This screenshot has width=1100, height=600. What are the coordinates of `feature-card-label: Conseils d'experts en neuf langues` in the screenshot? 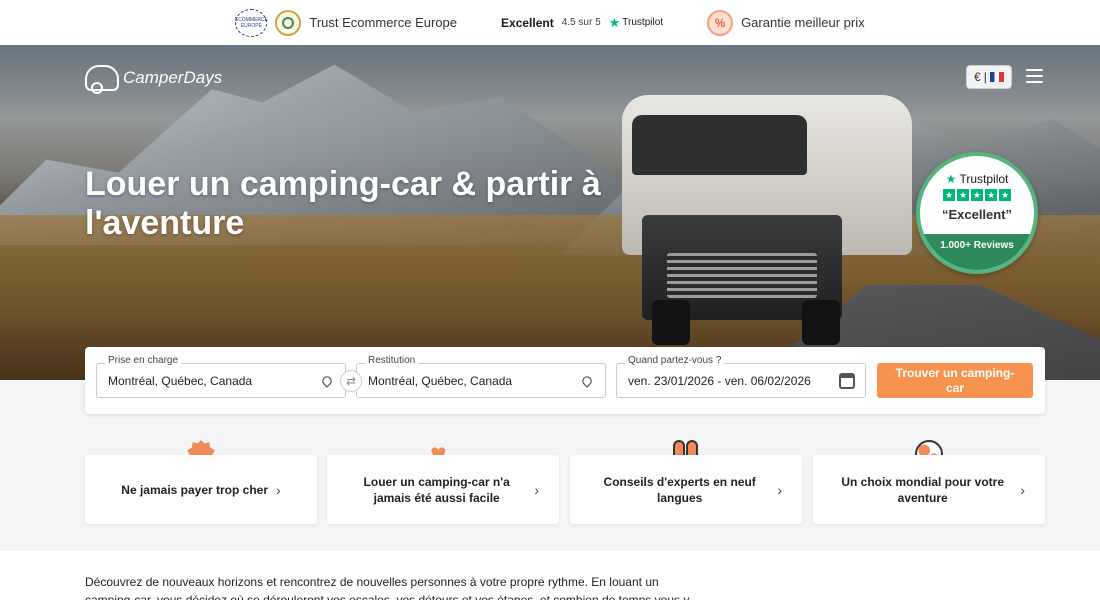 It's located at (679, 489).